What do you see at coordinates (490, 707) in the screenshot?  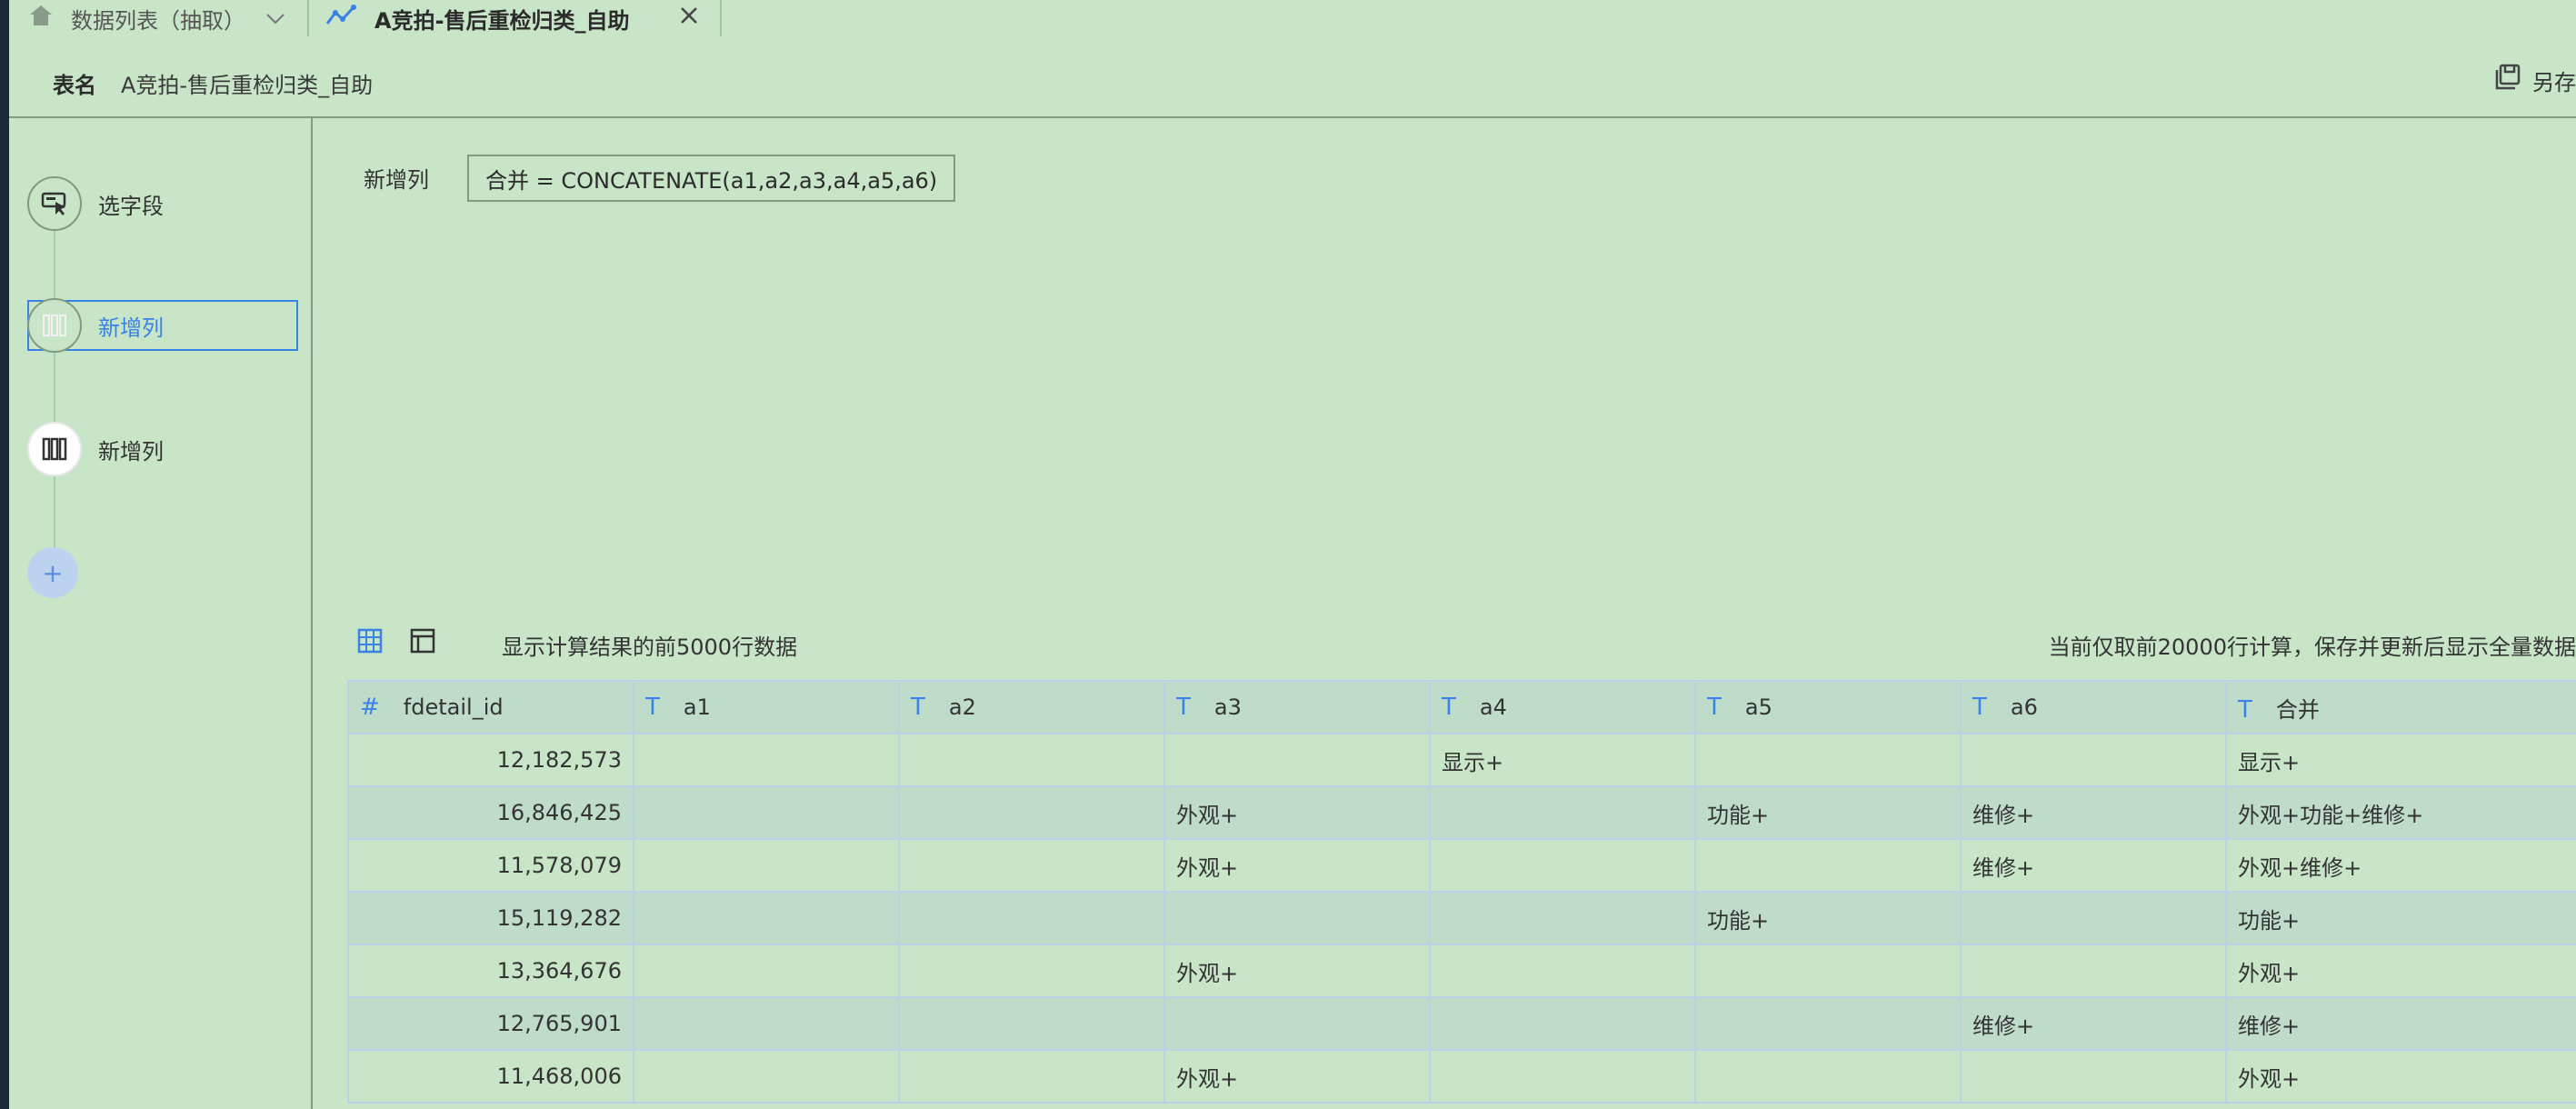 I see `column-header: # fdetail_id` at bounding box center [490, 707].